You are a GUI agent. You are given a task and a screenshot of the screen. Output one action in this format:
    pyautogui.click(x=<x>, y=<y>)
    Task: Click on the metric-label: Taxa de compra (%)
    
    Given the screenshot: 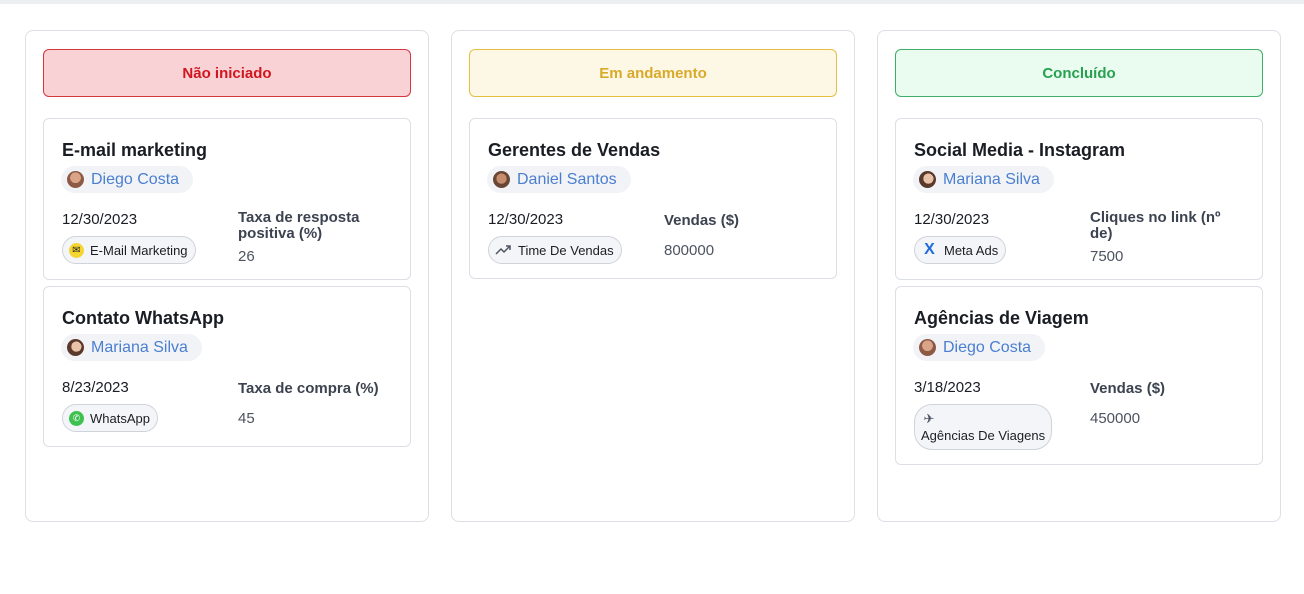 What is the action you would take?
    pyautogui.click(x=308, y=388)
    